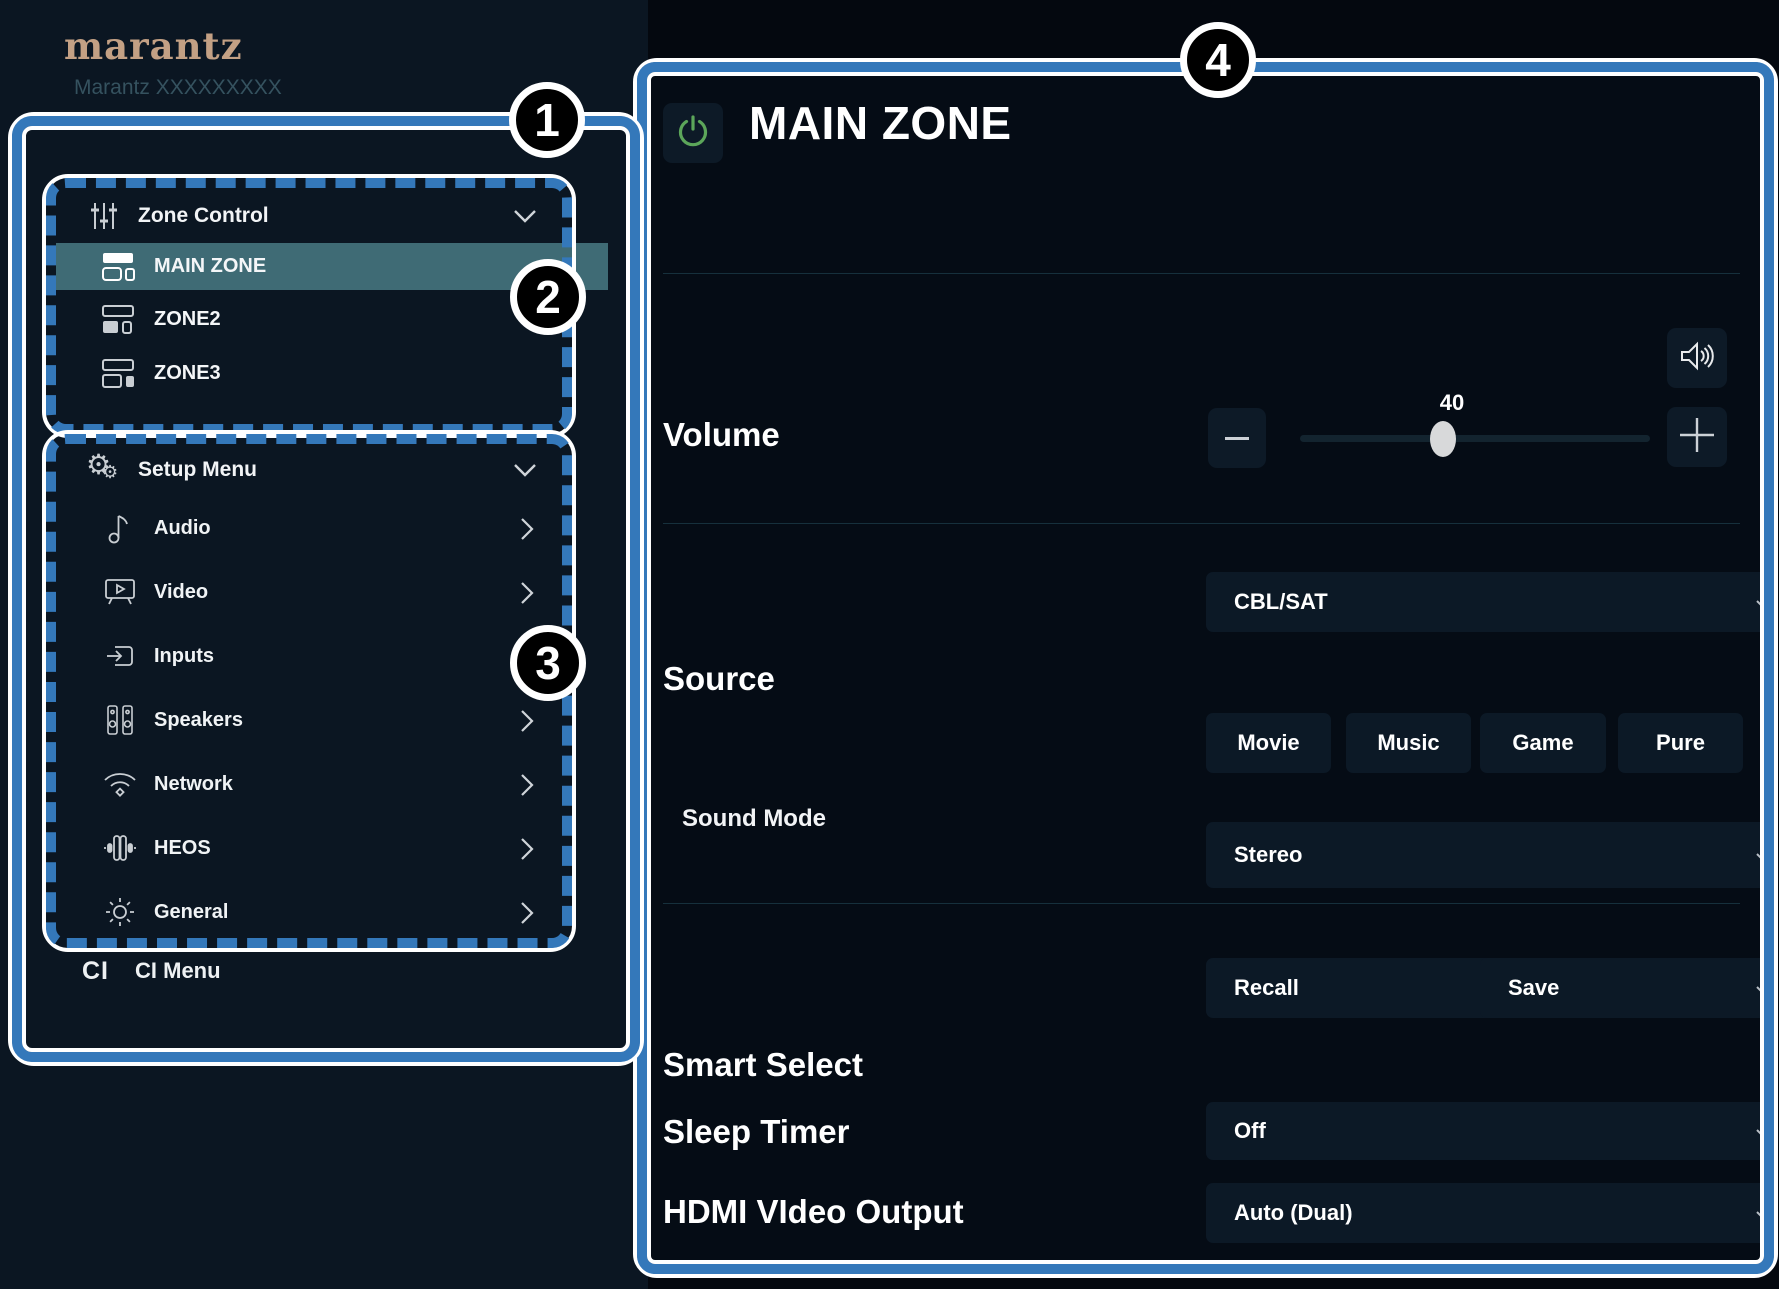 The height and width of the screenshot is (1289, 1779). Describe the element at coordinates (1268, 854) in the screenshot. I see `sound-mode-value: Stereo` at that location.